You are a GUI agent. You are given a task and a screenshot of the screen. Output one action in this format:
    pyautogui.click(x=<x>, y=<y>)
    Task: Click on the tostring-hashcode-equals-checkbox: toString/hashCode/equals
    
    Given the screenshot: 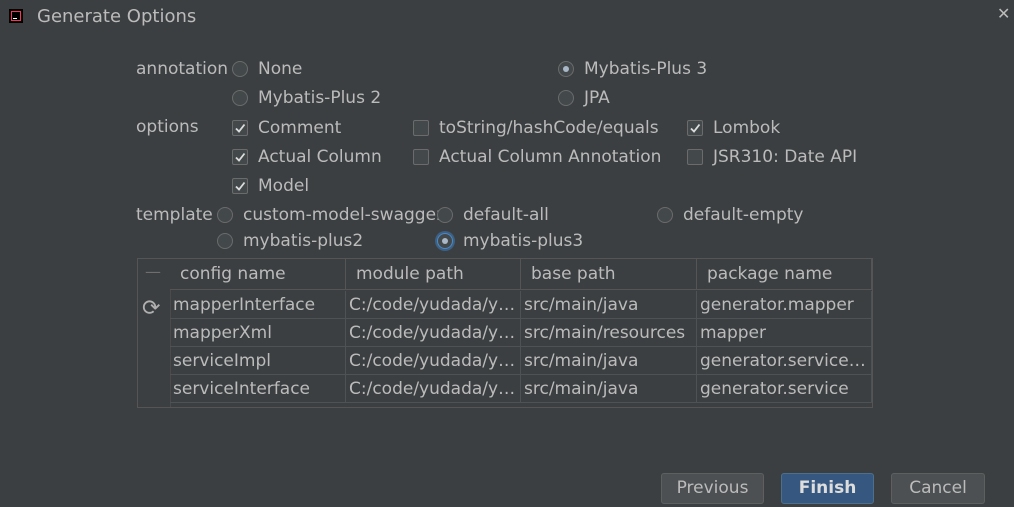 What is the action you would take?
    pyautogui.click(x=536, y=128)
    